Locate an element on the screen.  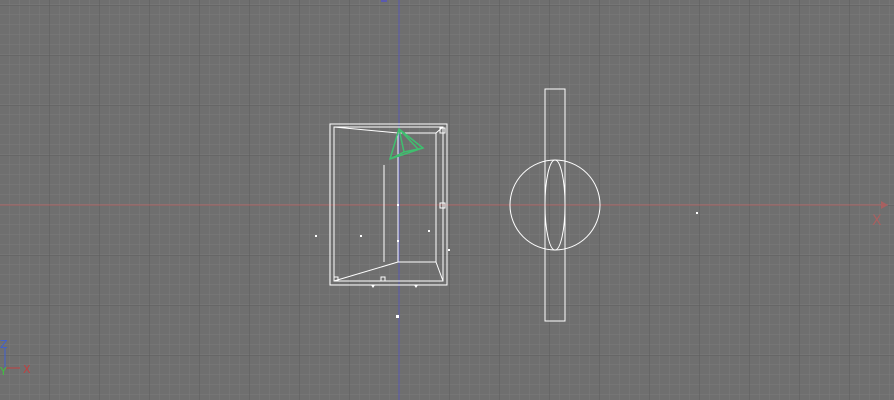
gizmo-y-label: Y is located at coordinates (3, 371).